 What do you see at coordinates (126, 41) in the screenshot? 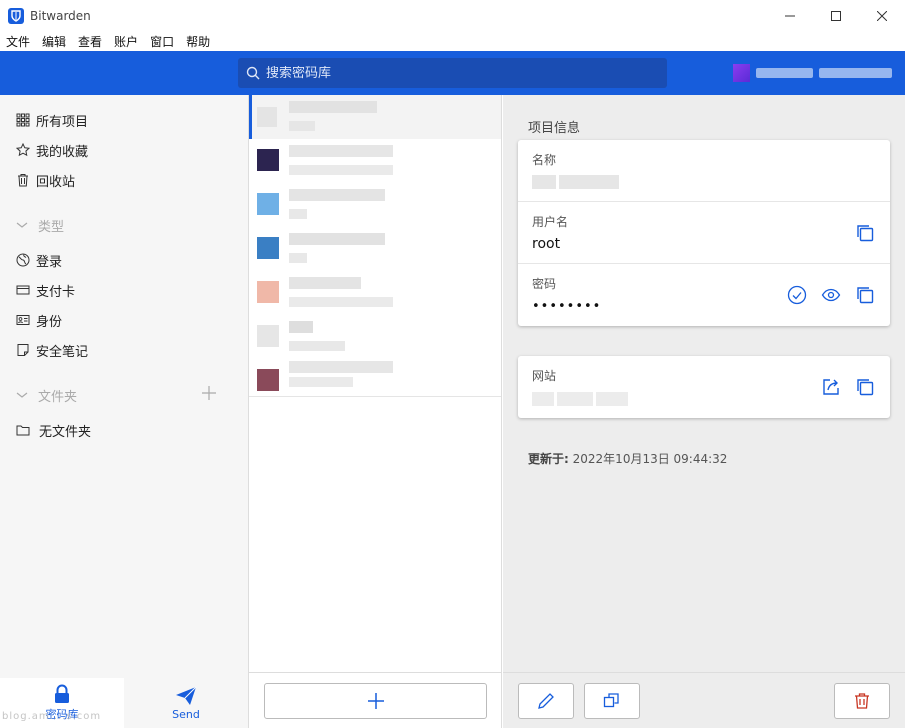
I see `menu-account: 账户` at bounding box center [126, 41].